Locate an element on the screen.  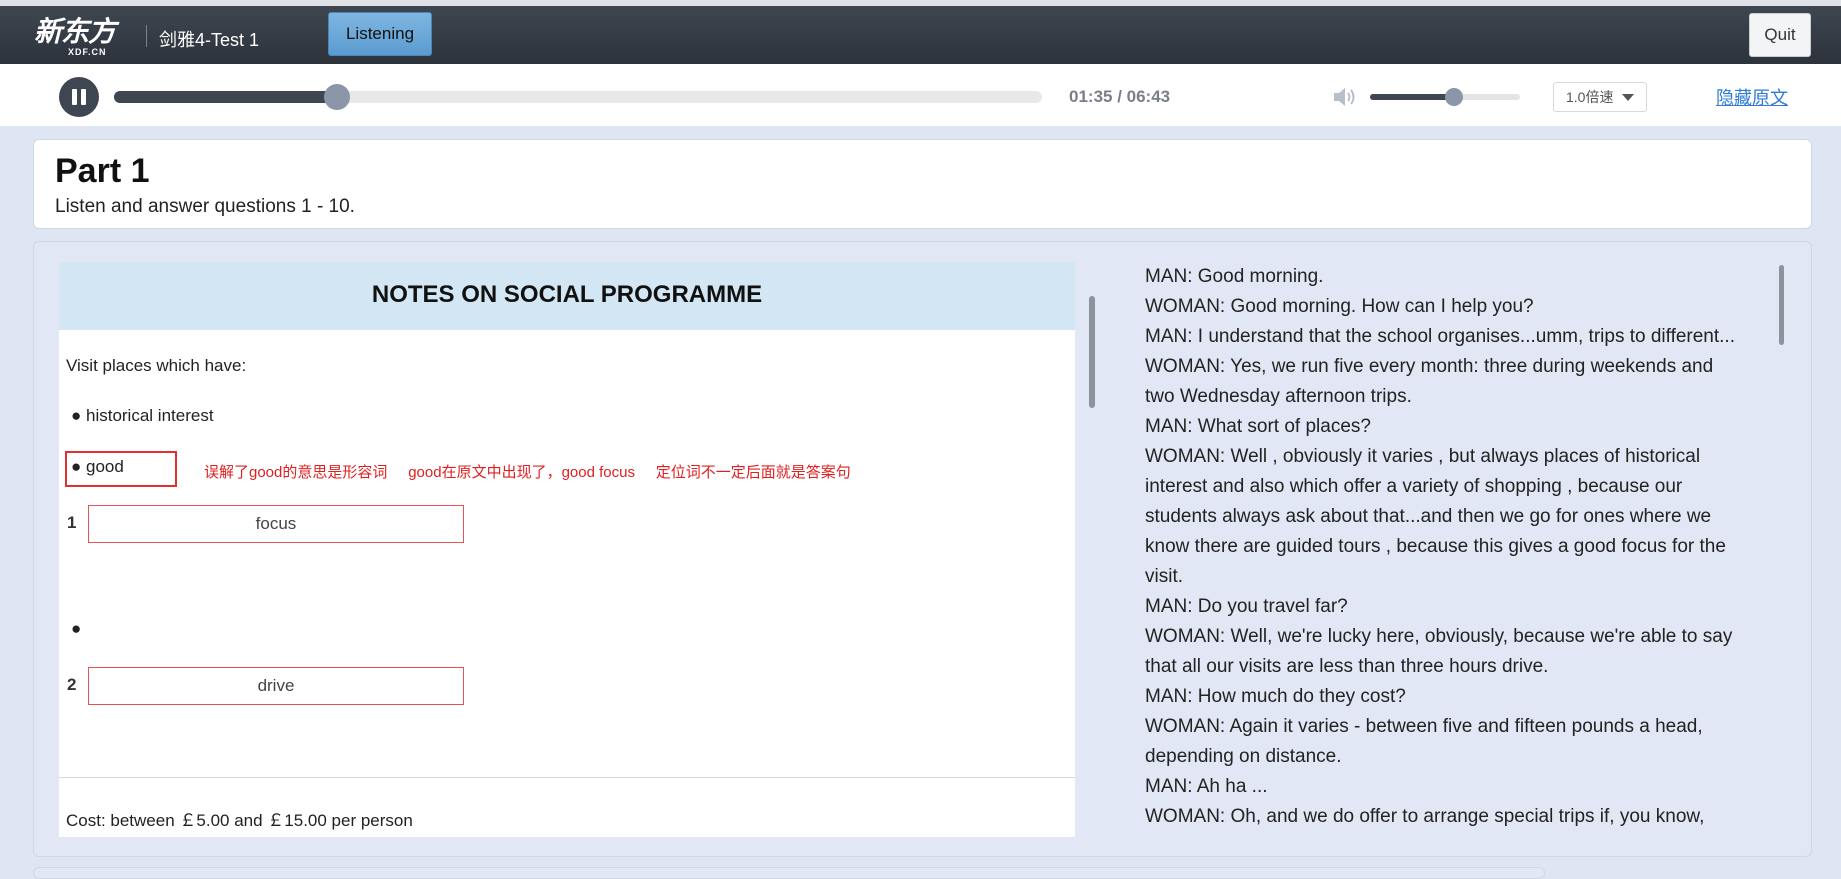
transcript-line: MAN: Good morning. is located at coordinates (1234, 276).